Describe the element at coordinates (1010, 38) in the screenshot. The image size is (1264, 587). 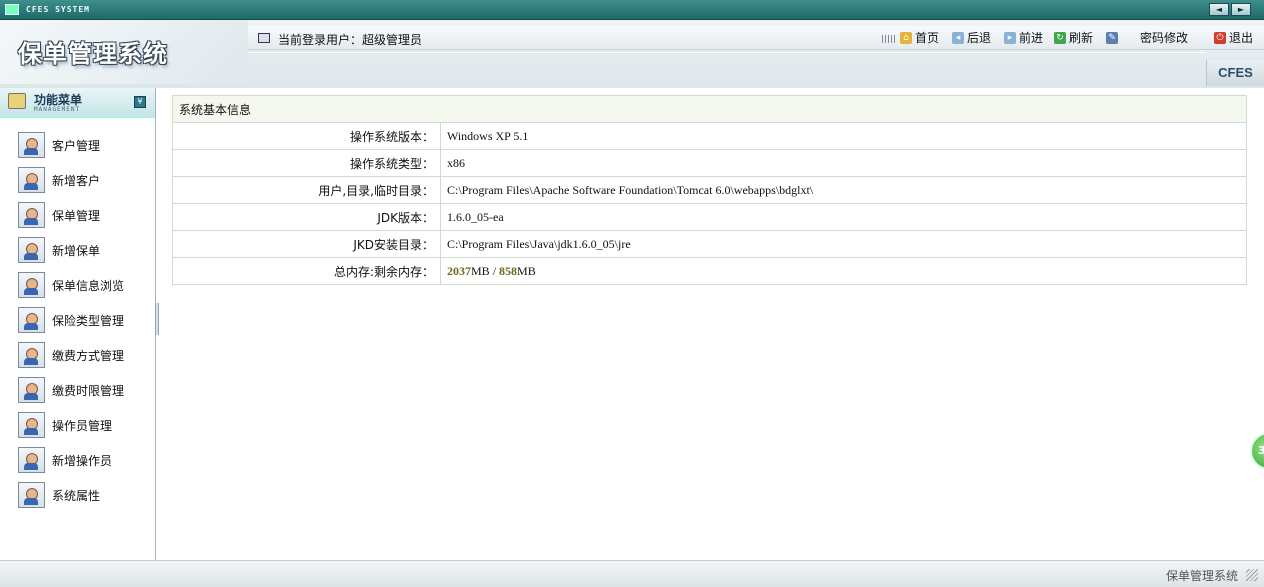
I see `forward-arrow-icon: ▸` at that location.